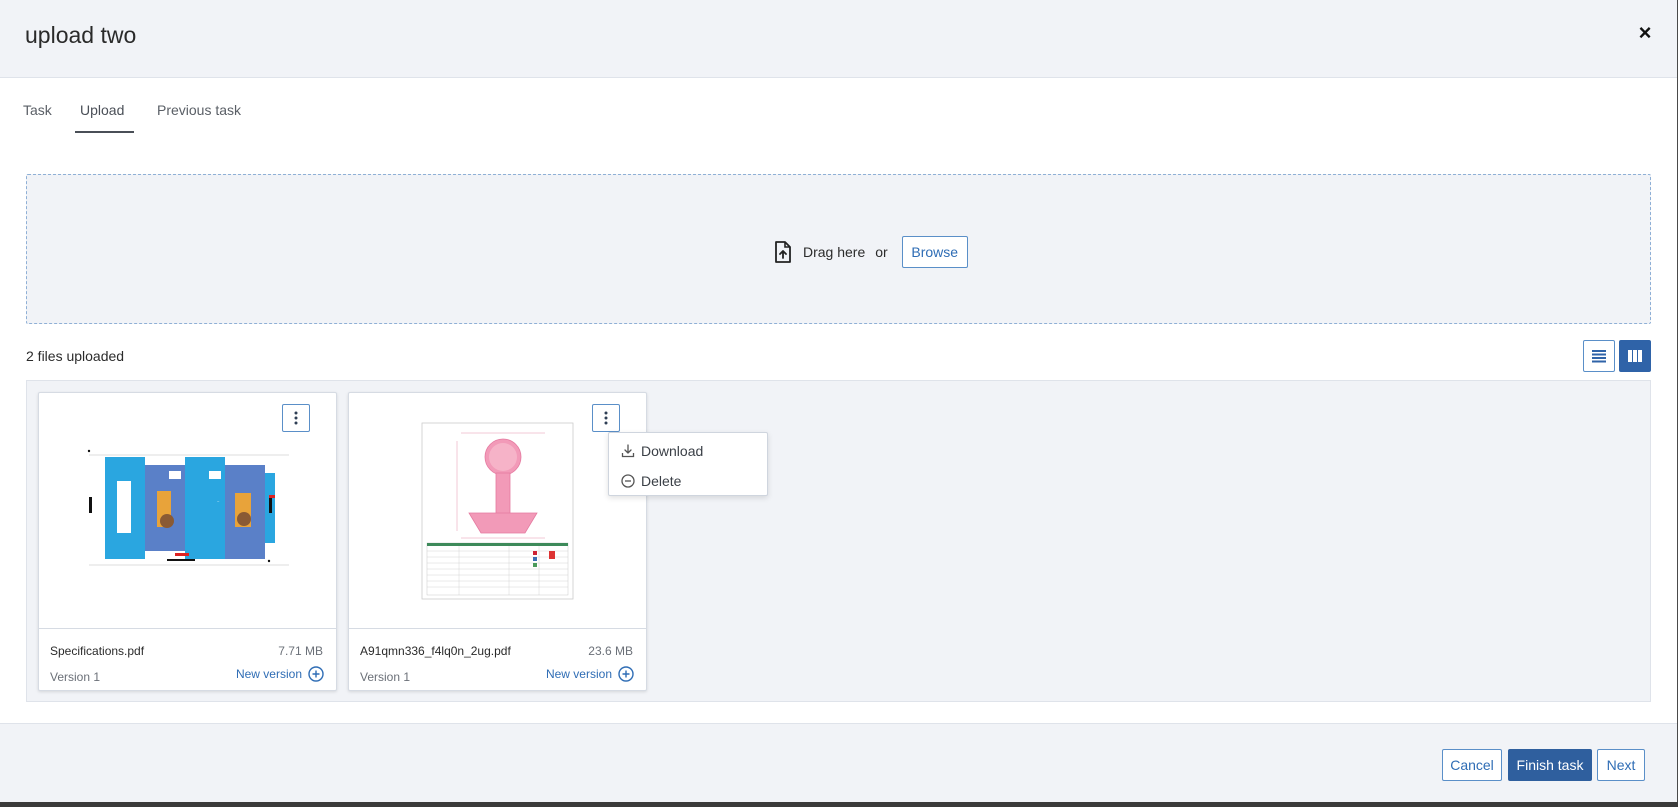 The width and height of the screenshot is (1678, 807). I want to click on dialog-footer: Cancel Finish task Next, so click(838, 765).